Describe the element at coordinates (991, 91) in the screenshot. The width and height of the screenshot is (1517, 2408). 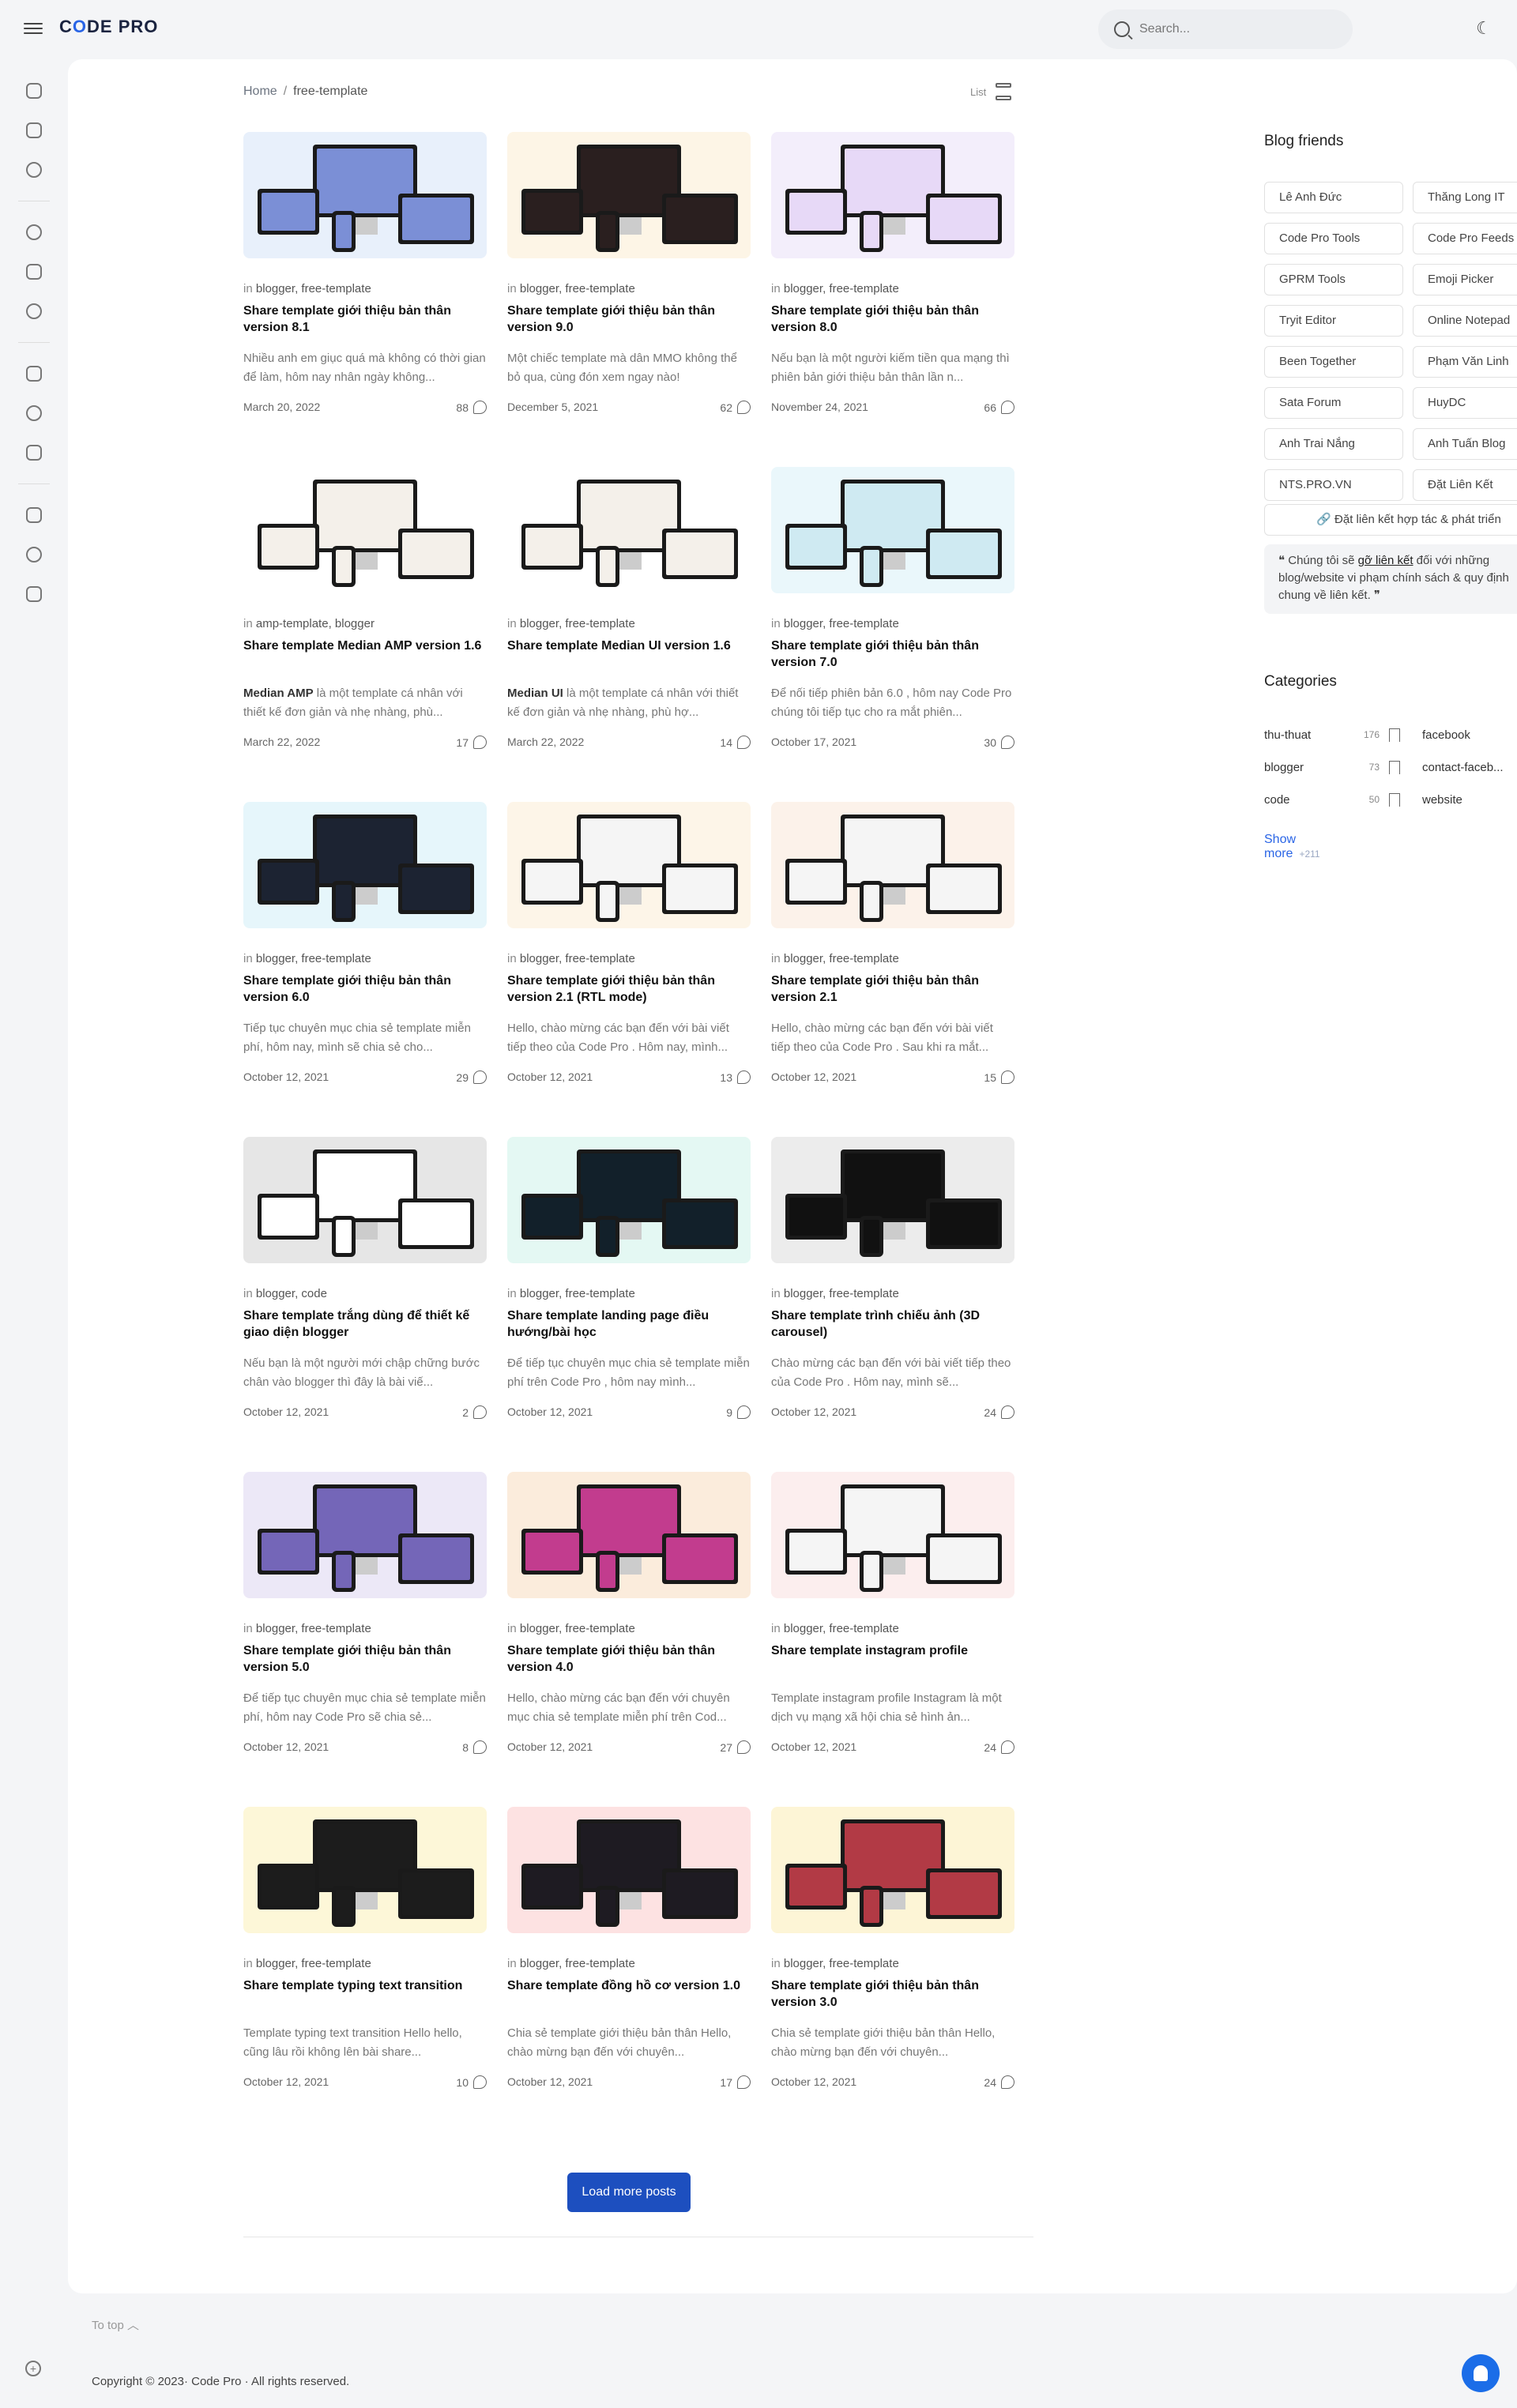
I see `view-toggle: List` at that location.